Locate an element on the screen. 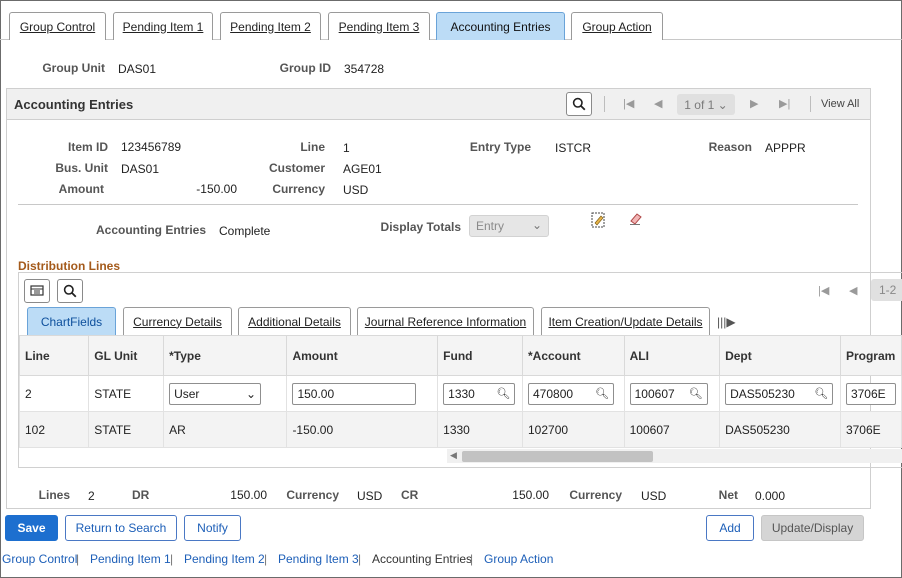 This screenshot has height=578, width=902. net-value: 0.000 is located at coordinates (770, 496).